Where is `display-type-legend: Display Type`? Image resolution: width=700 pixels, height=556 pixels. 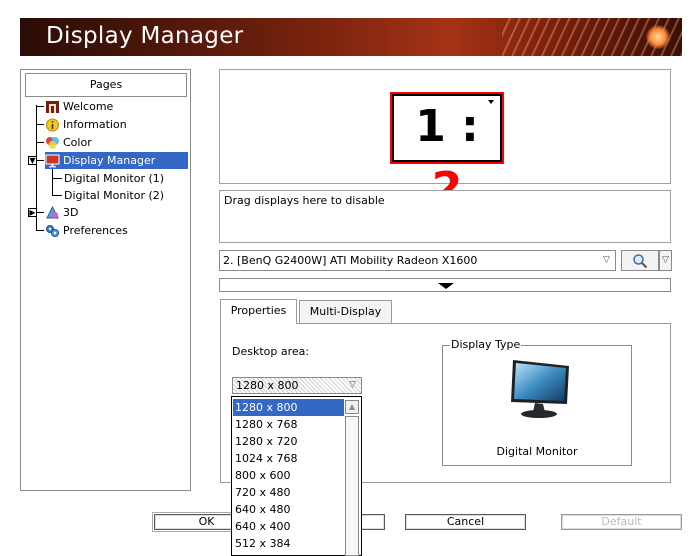 display-type-legend: Display Type is located at coordinates (486, 344).